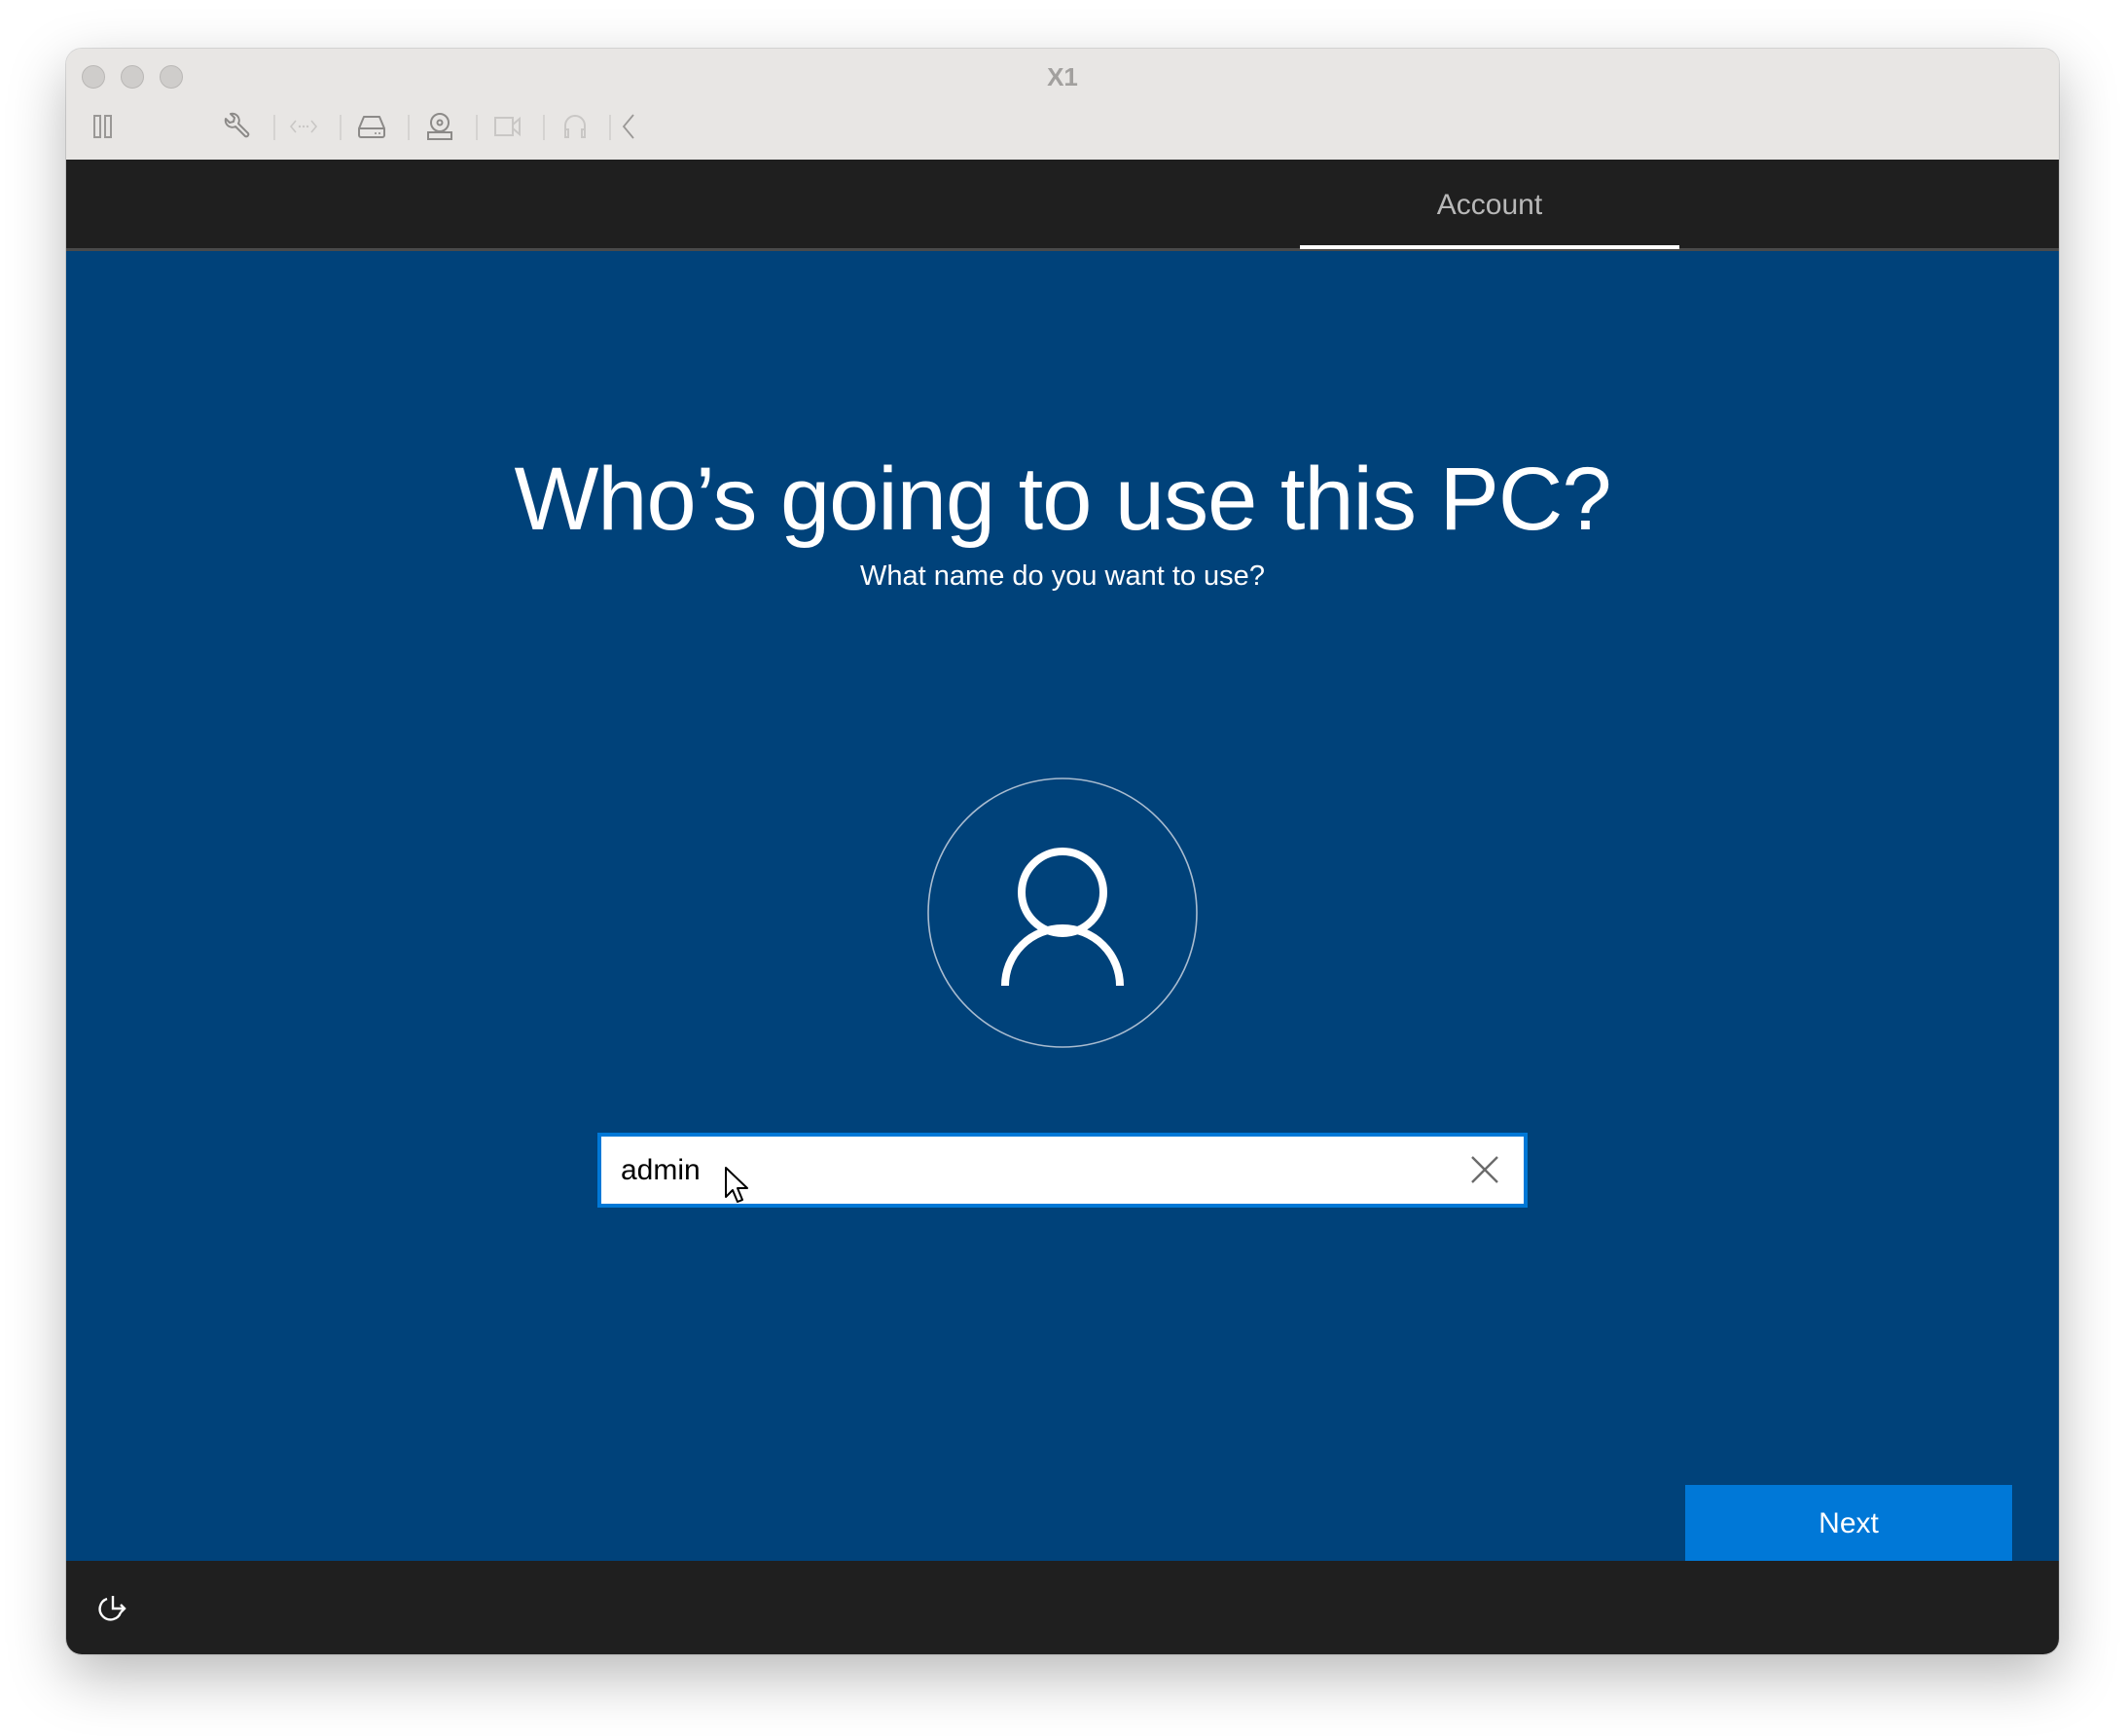 This screenshot has width=2125, height=1736. I want to click on cursor-arrow-icon, so click(736, 1185).